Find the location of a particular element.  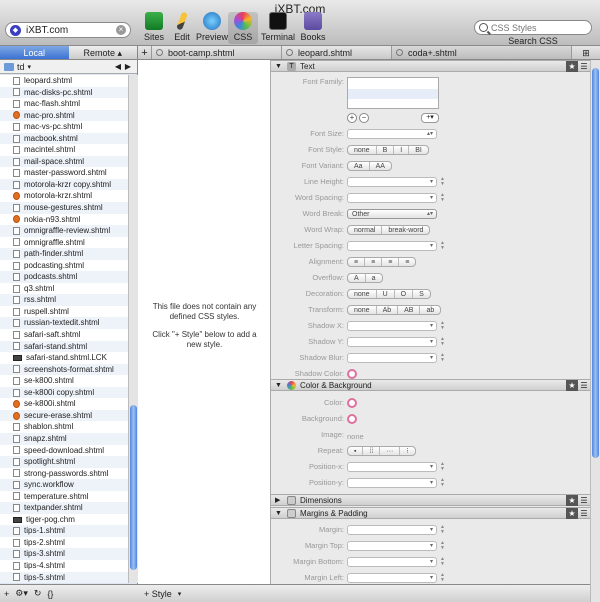

margin-bottom-popup: ▾ is located at coordinates (392, 562).